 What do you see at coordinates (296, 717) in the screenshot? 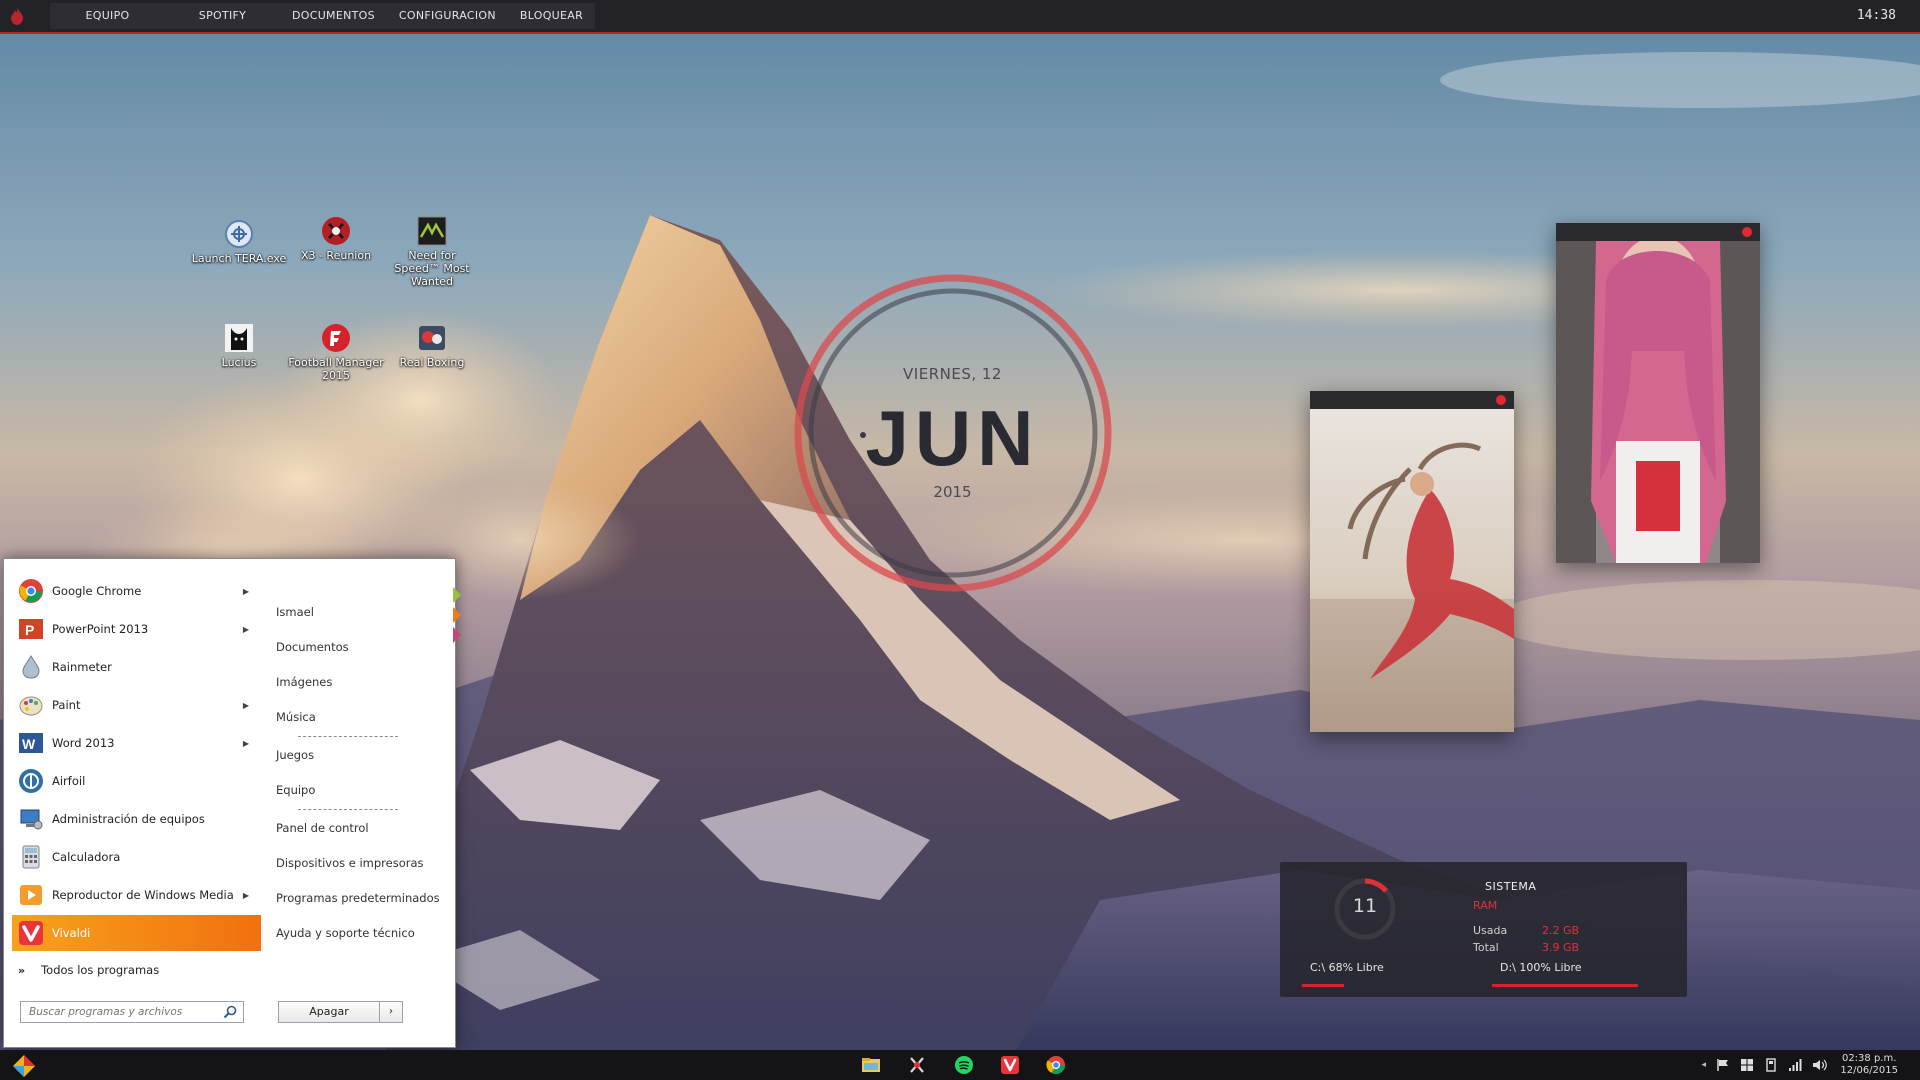
I see `place-music: Música` at bounding box center [296, 717].